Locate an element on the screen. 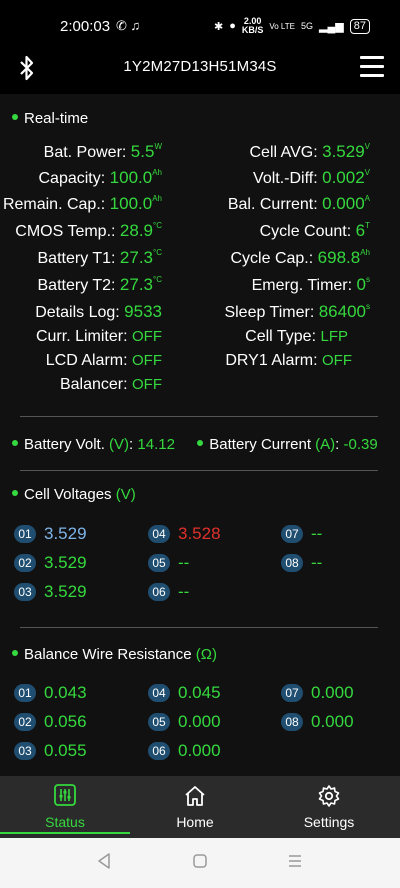 Image resolution: width=400 pixels, height=888 pixels. uptime-title: 1Y2M27D13H51M34S is located at coordinates (200, 66).